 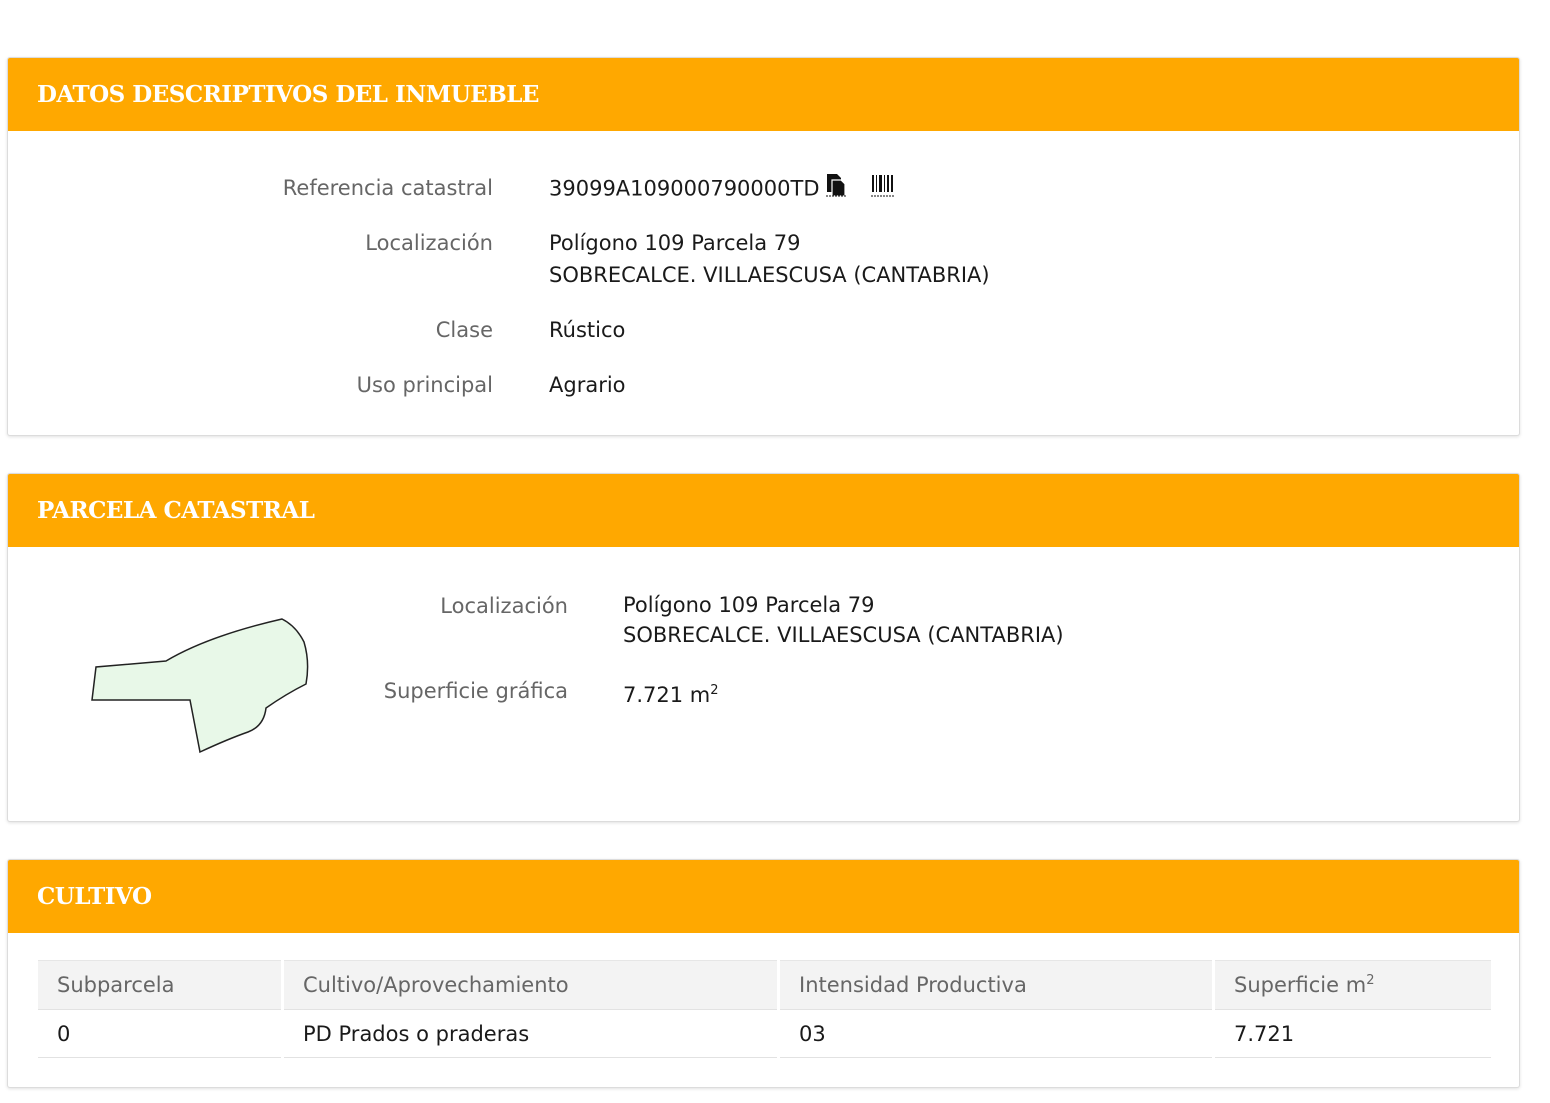 I want to click on panel-title: CULTIVO, so click(x=763, y=896).